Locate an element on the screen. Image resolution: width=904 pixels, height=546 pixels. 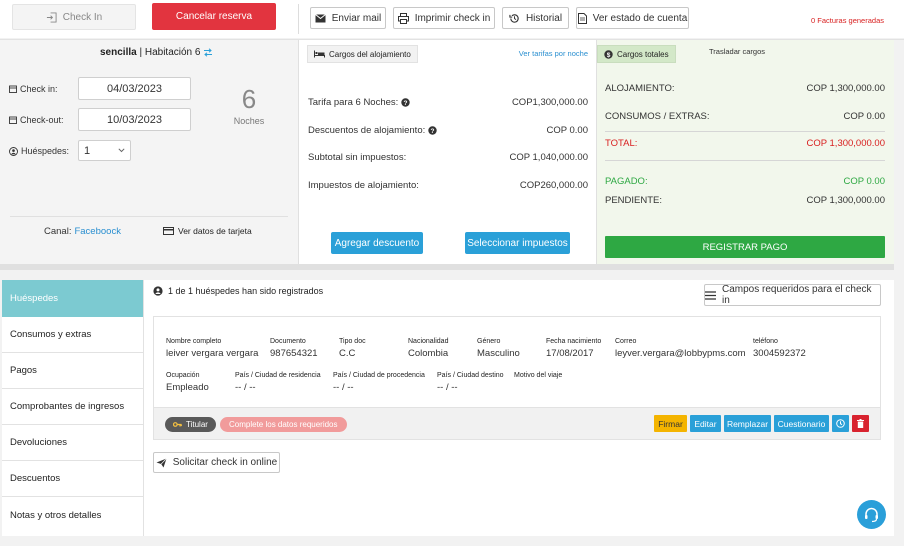
clock-icon is located at coordinates (840, 423).